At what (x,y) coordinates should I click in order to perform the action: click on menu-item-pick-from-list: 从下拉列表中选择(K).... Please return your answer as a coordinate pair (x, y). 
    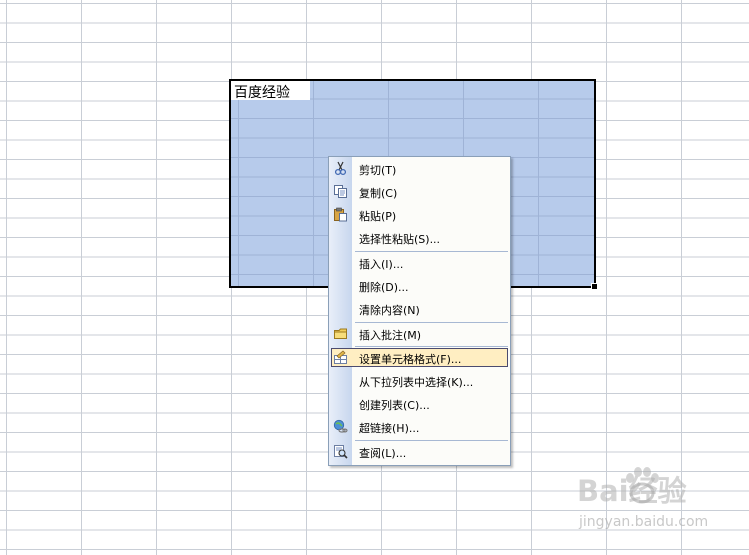
    Looking at the image, I should click on (419, 381).